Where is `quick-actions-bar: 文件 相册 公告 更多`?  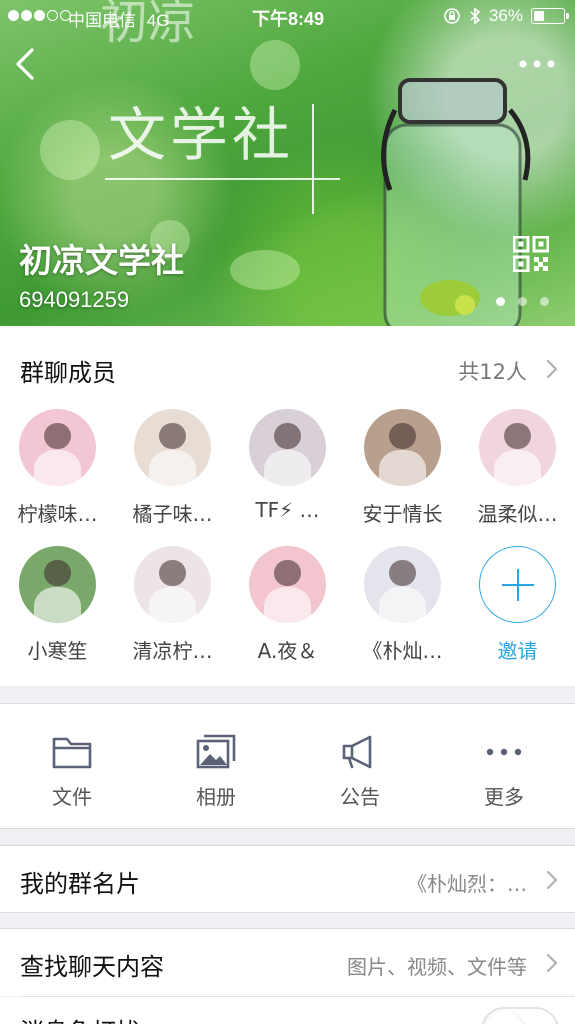 quick-actions-bar: 文件 相册 公告 更多 is located at coordinates (287, 766).